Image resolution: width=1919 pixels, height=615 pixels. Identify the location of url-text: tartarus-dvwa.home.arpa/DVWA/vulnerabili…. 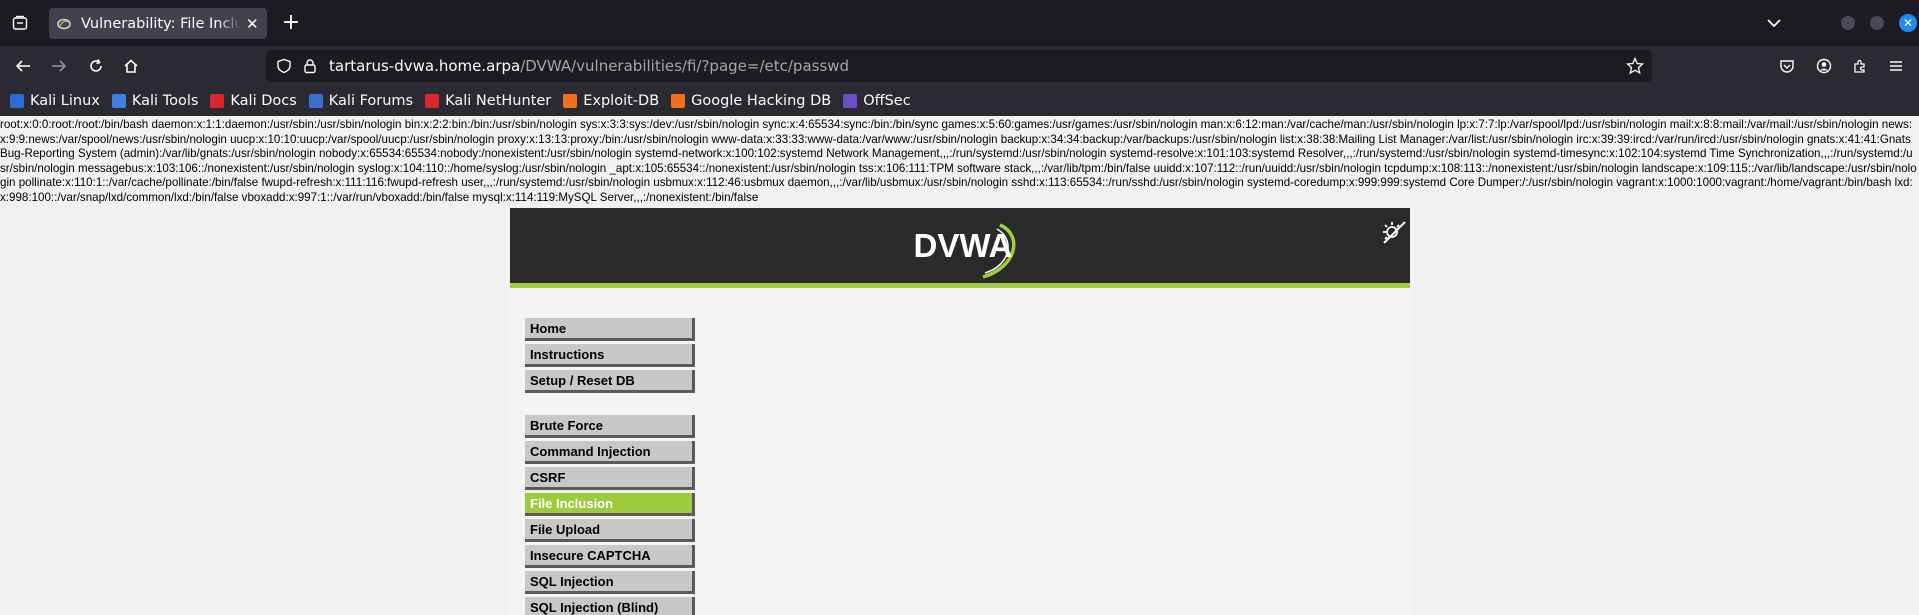
(589, 66).